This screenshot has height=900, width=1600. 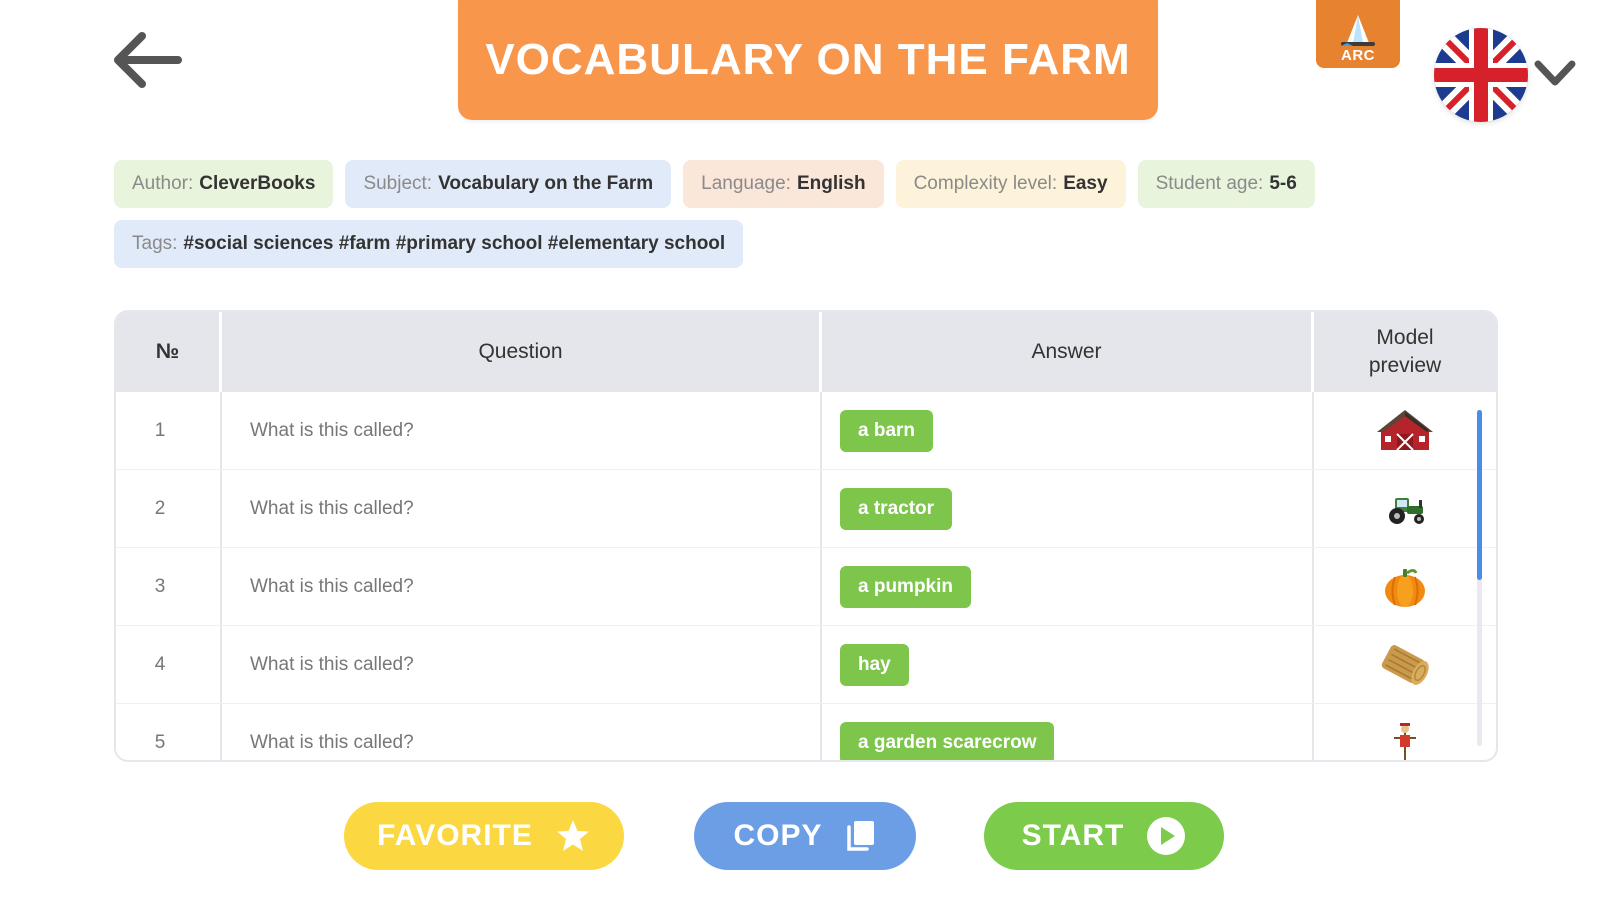 What do you see at coordinates (1085, 183) in the screenshot?
I see `complexity-value: Easy` at bounding box center [1085, 183].